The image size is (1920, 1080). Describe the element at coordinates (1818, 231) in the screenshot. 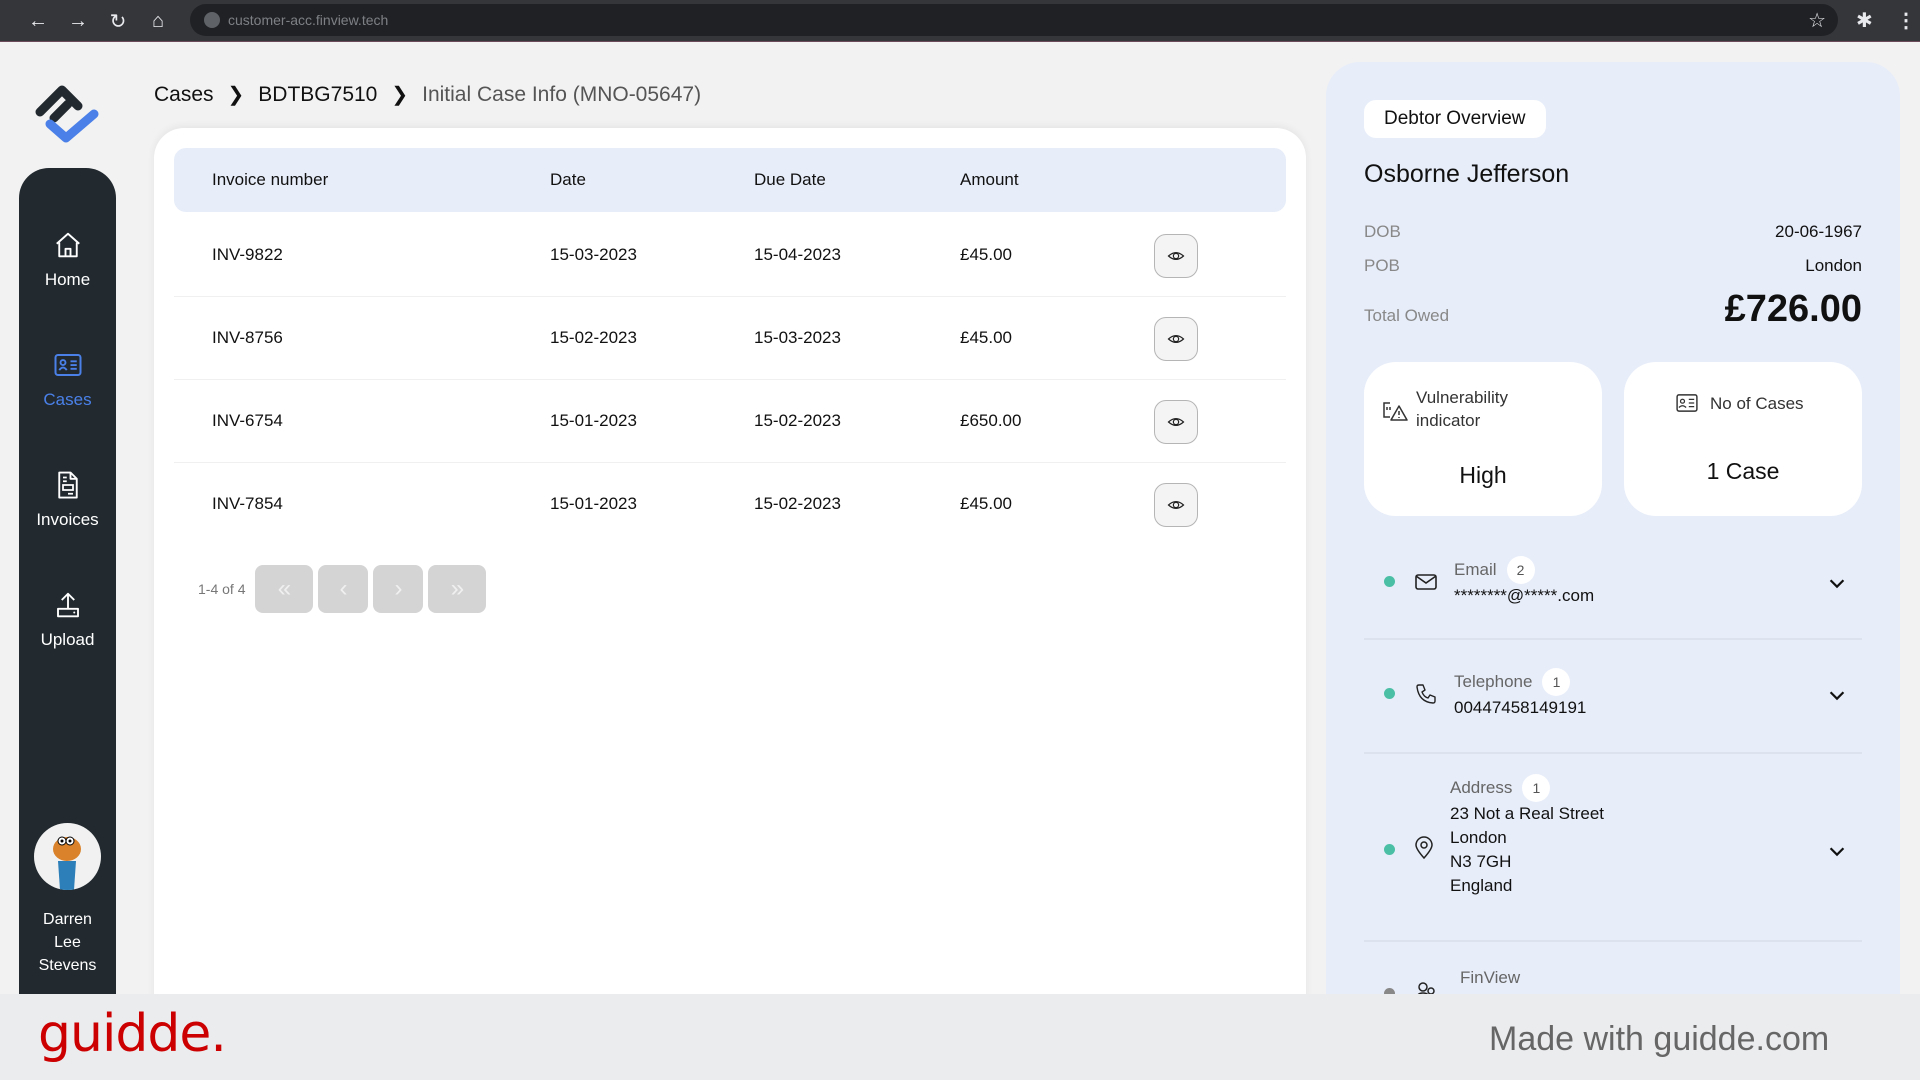

I see `dob-value: 20-06-1967` at that location.